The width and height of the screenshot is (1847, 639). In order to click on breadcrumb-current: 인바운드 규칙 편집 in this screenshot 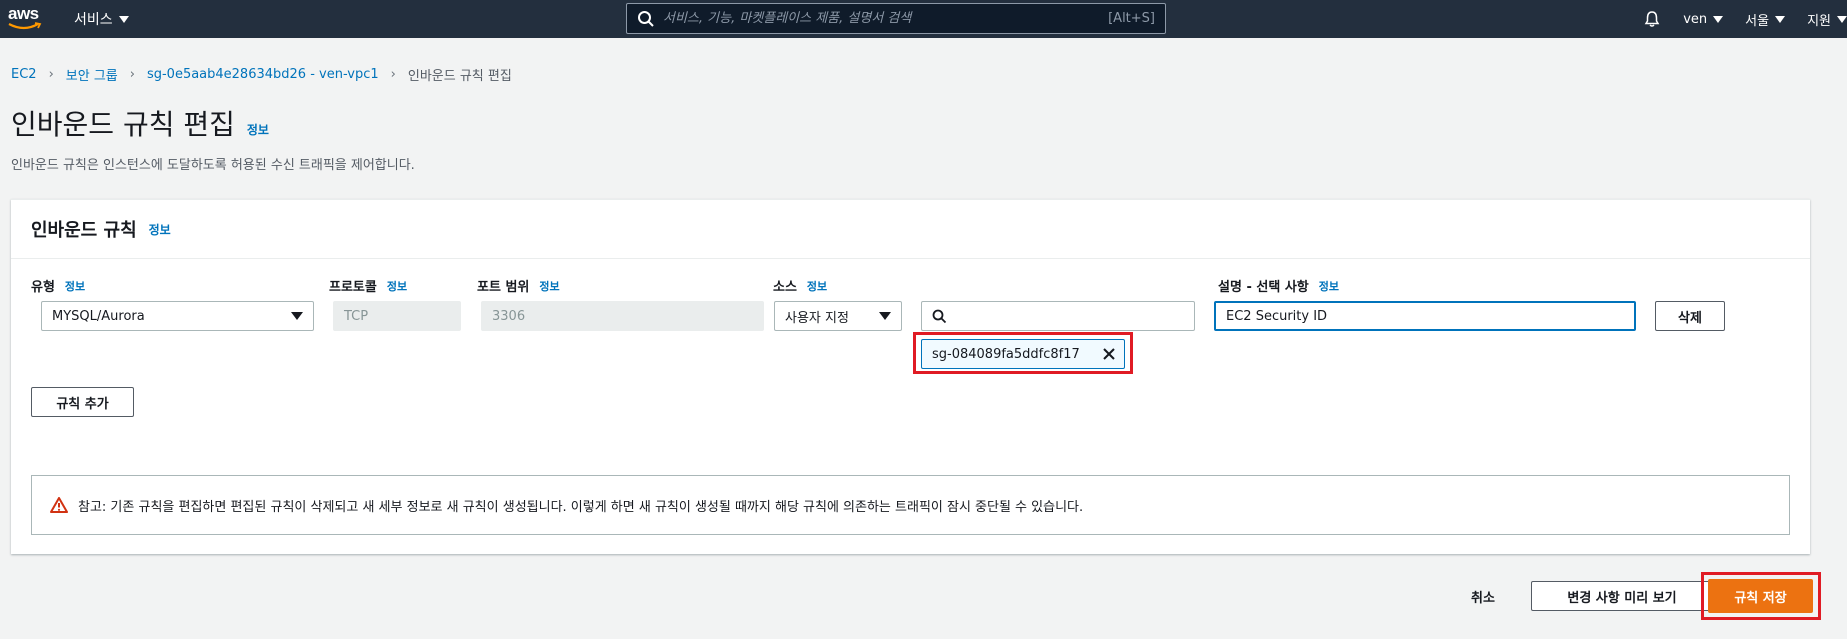, I will do `click(459, 76)`.